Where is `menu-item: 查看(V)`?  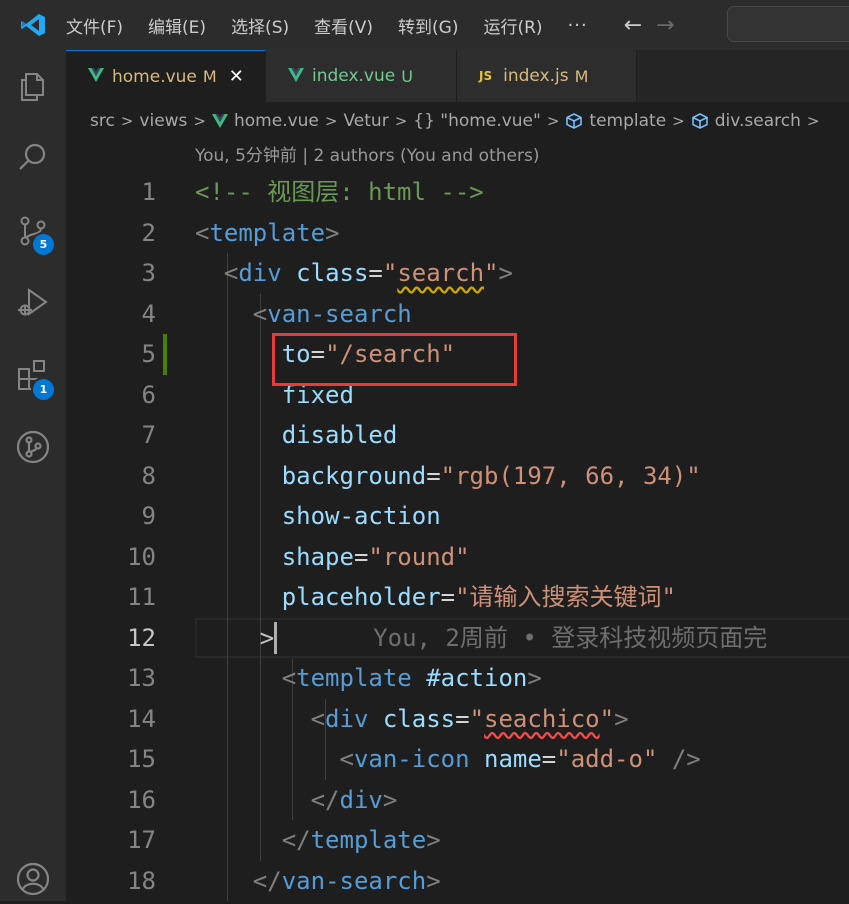 menu-item: 查看(V) is located at coordinates (343, 25).